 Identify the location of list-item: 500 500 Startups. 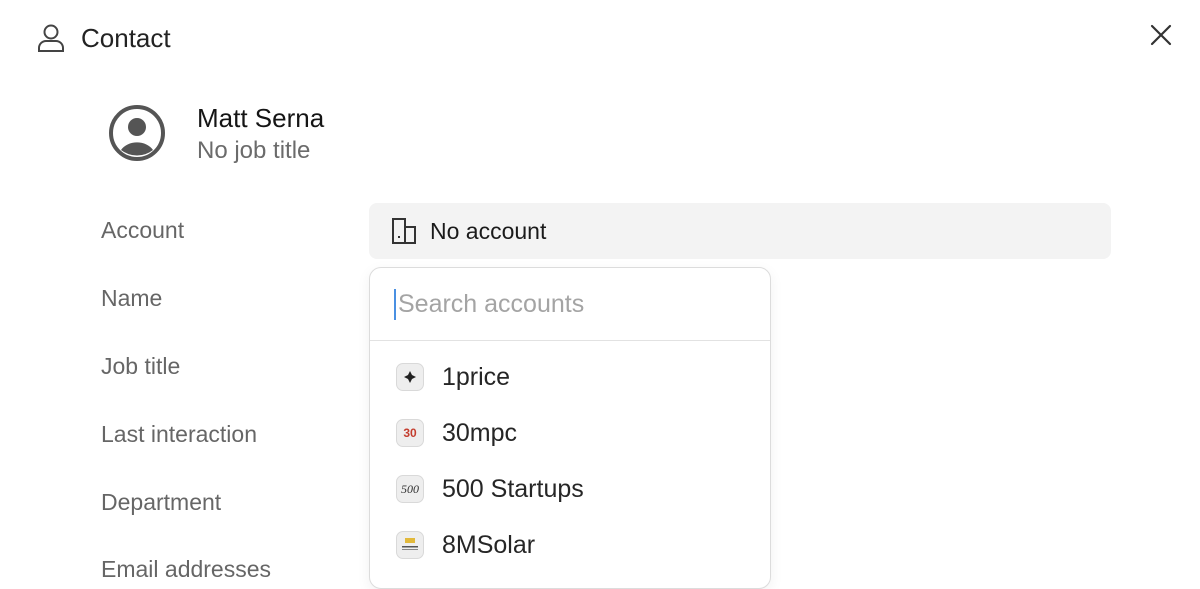
(570, 489).